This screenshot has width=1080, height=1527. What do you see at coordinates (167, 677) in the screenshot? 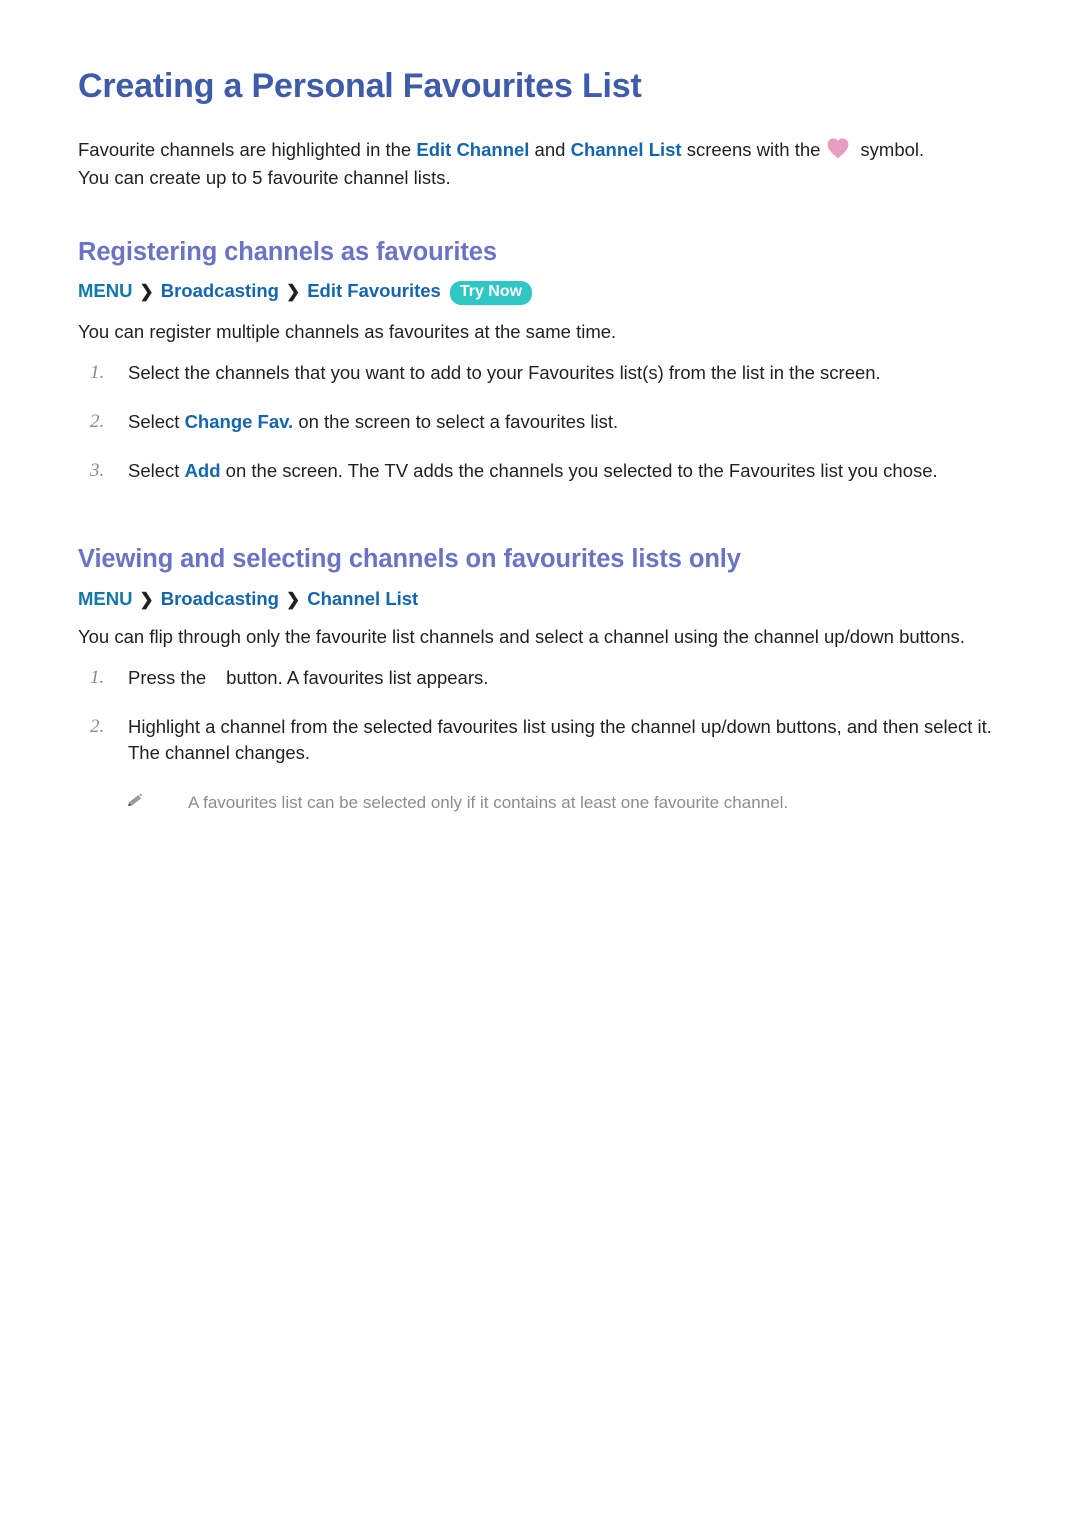
I see `step-text-before: Press the` at bounding box center [167, 677].